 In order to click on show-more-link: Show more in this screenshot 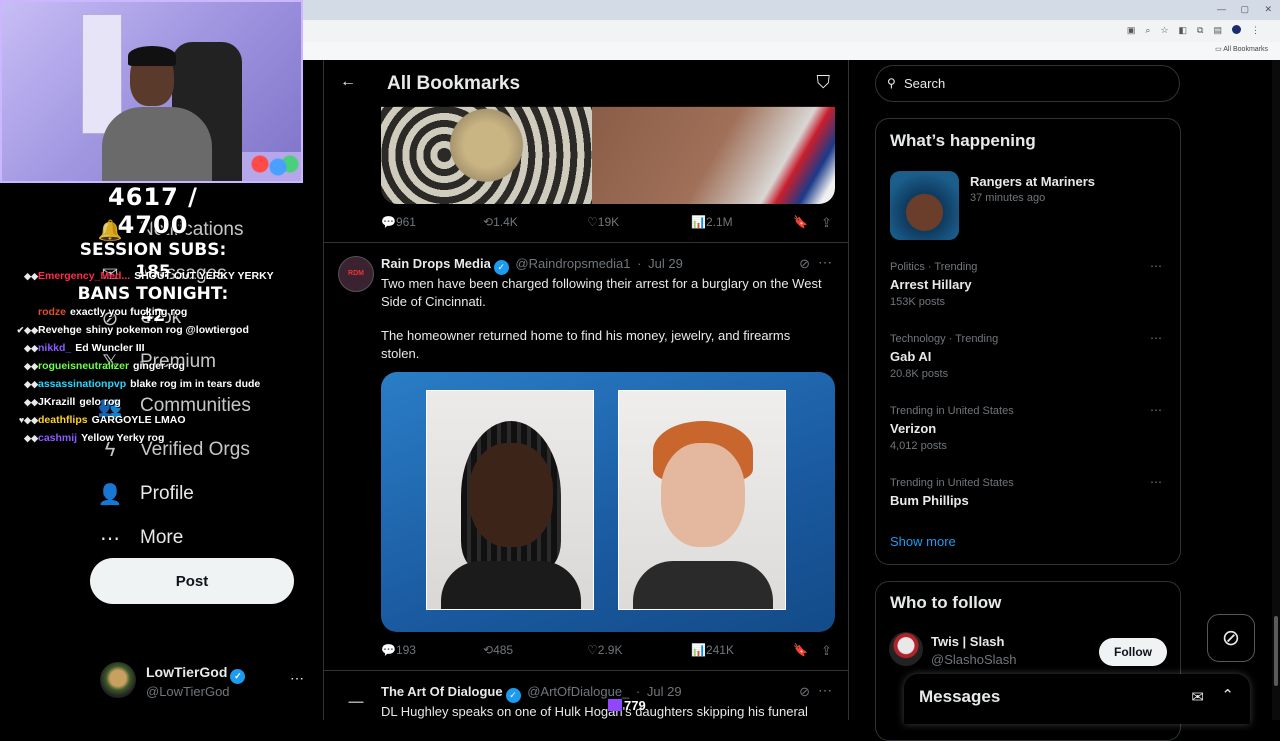, I will do `click(923, 541)`.